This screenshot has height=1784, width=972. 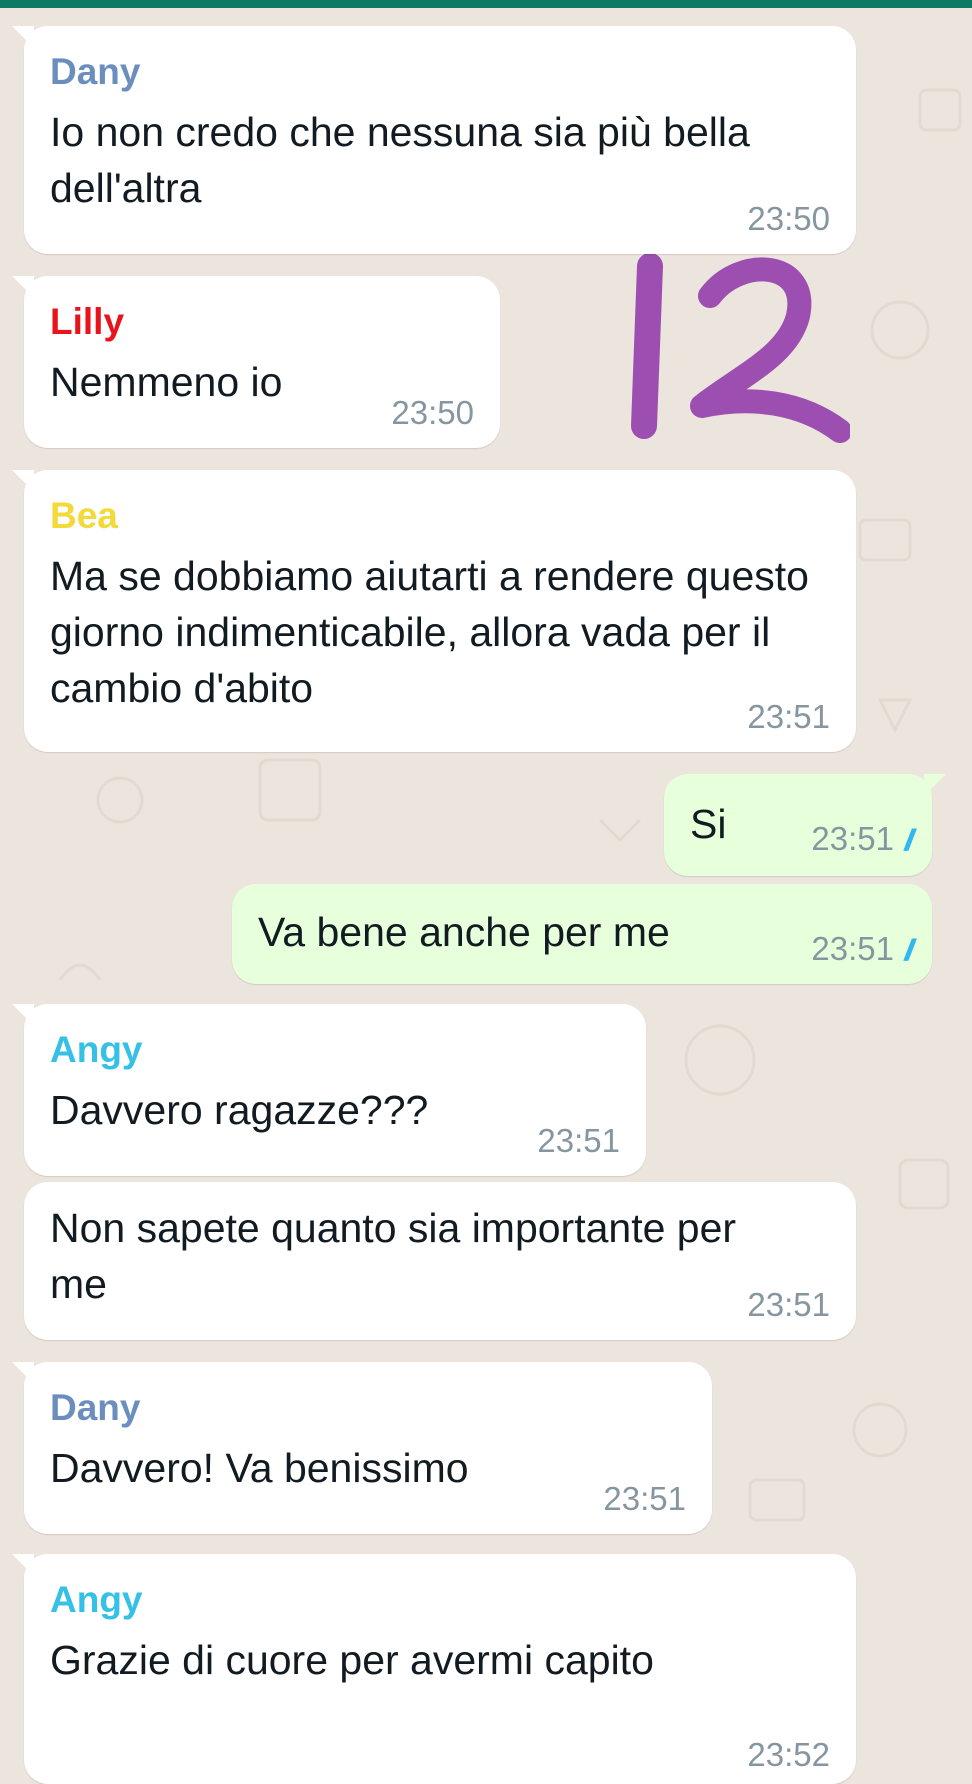 I want to click on message-text: Davvero! Va benissimo, so click(x=259, y=1468).